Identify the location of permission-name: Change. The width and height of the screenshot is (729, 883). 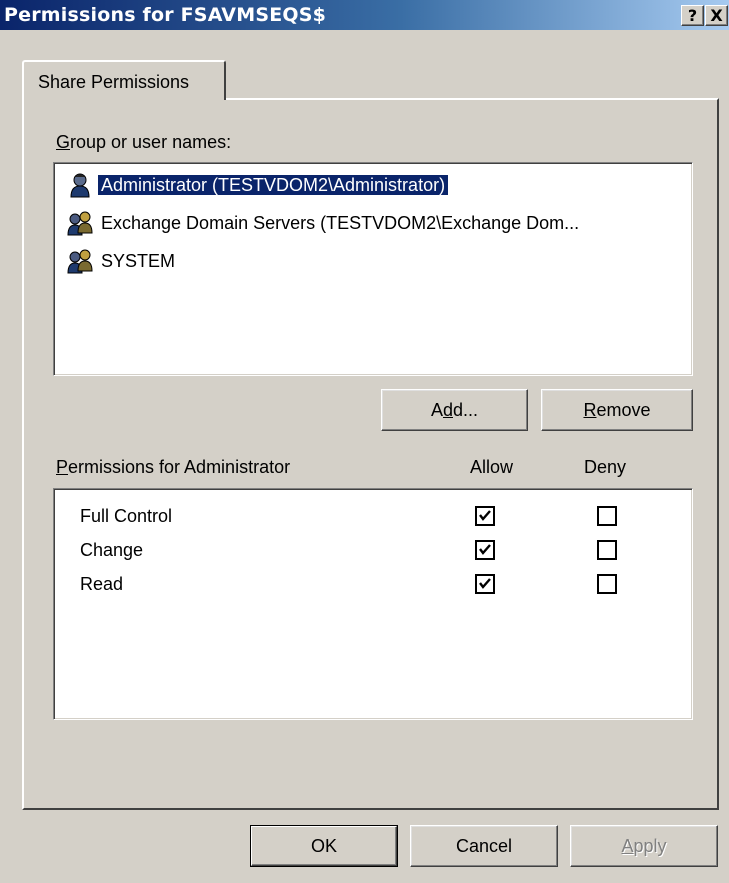
(112, 550).